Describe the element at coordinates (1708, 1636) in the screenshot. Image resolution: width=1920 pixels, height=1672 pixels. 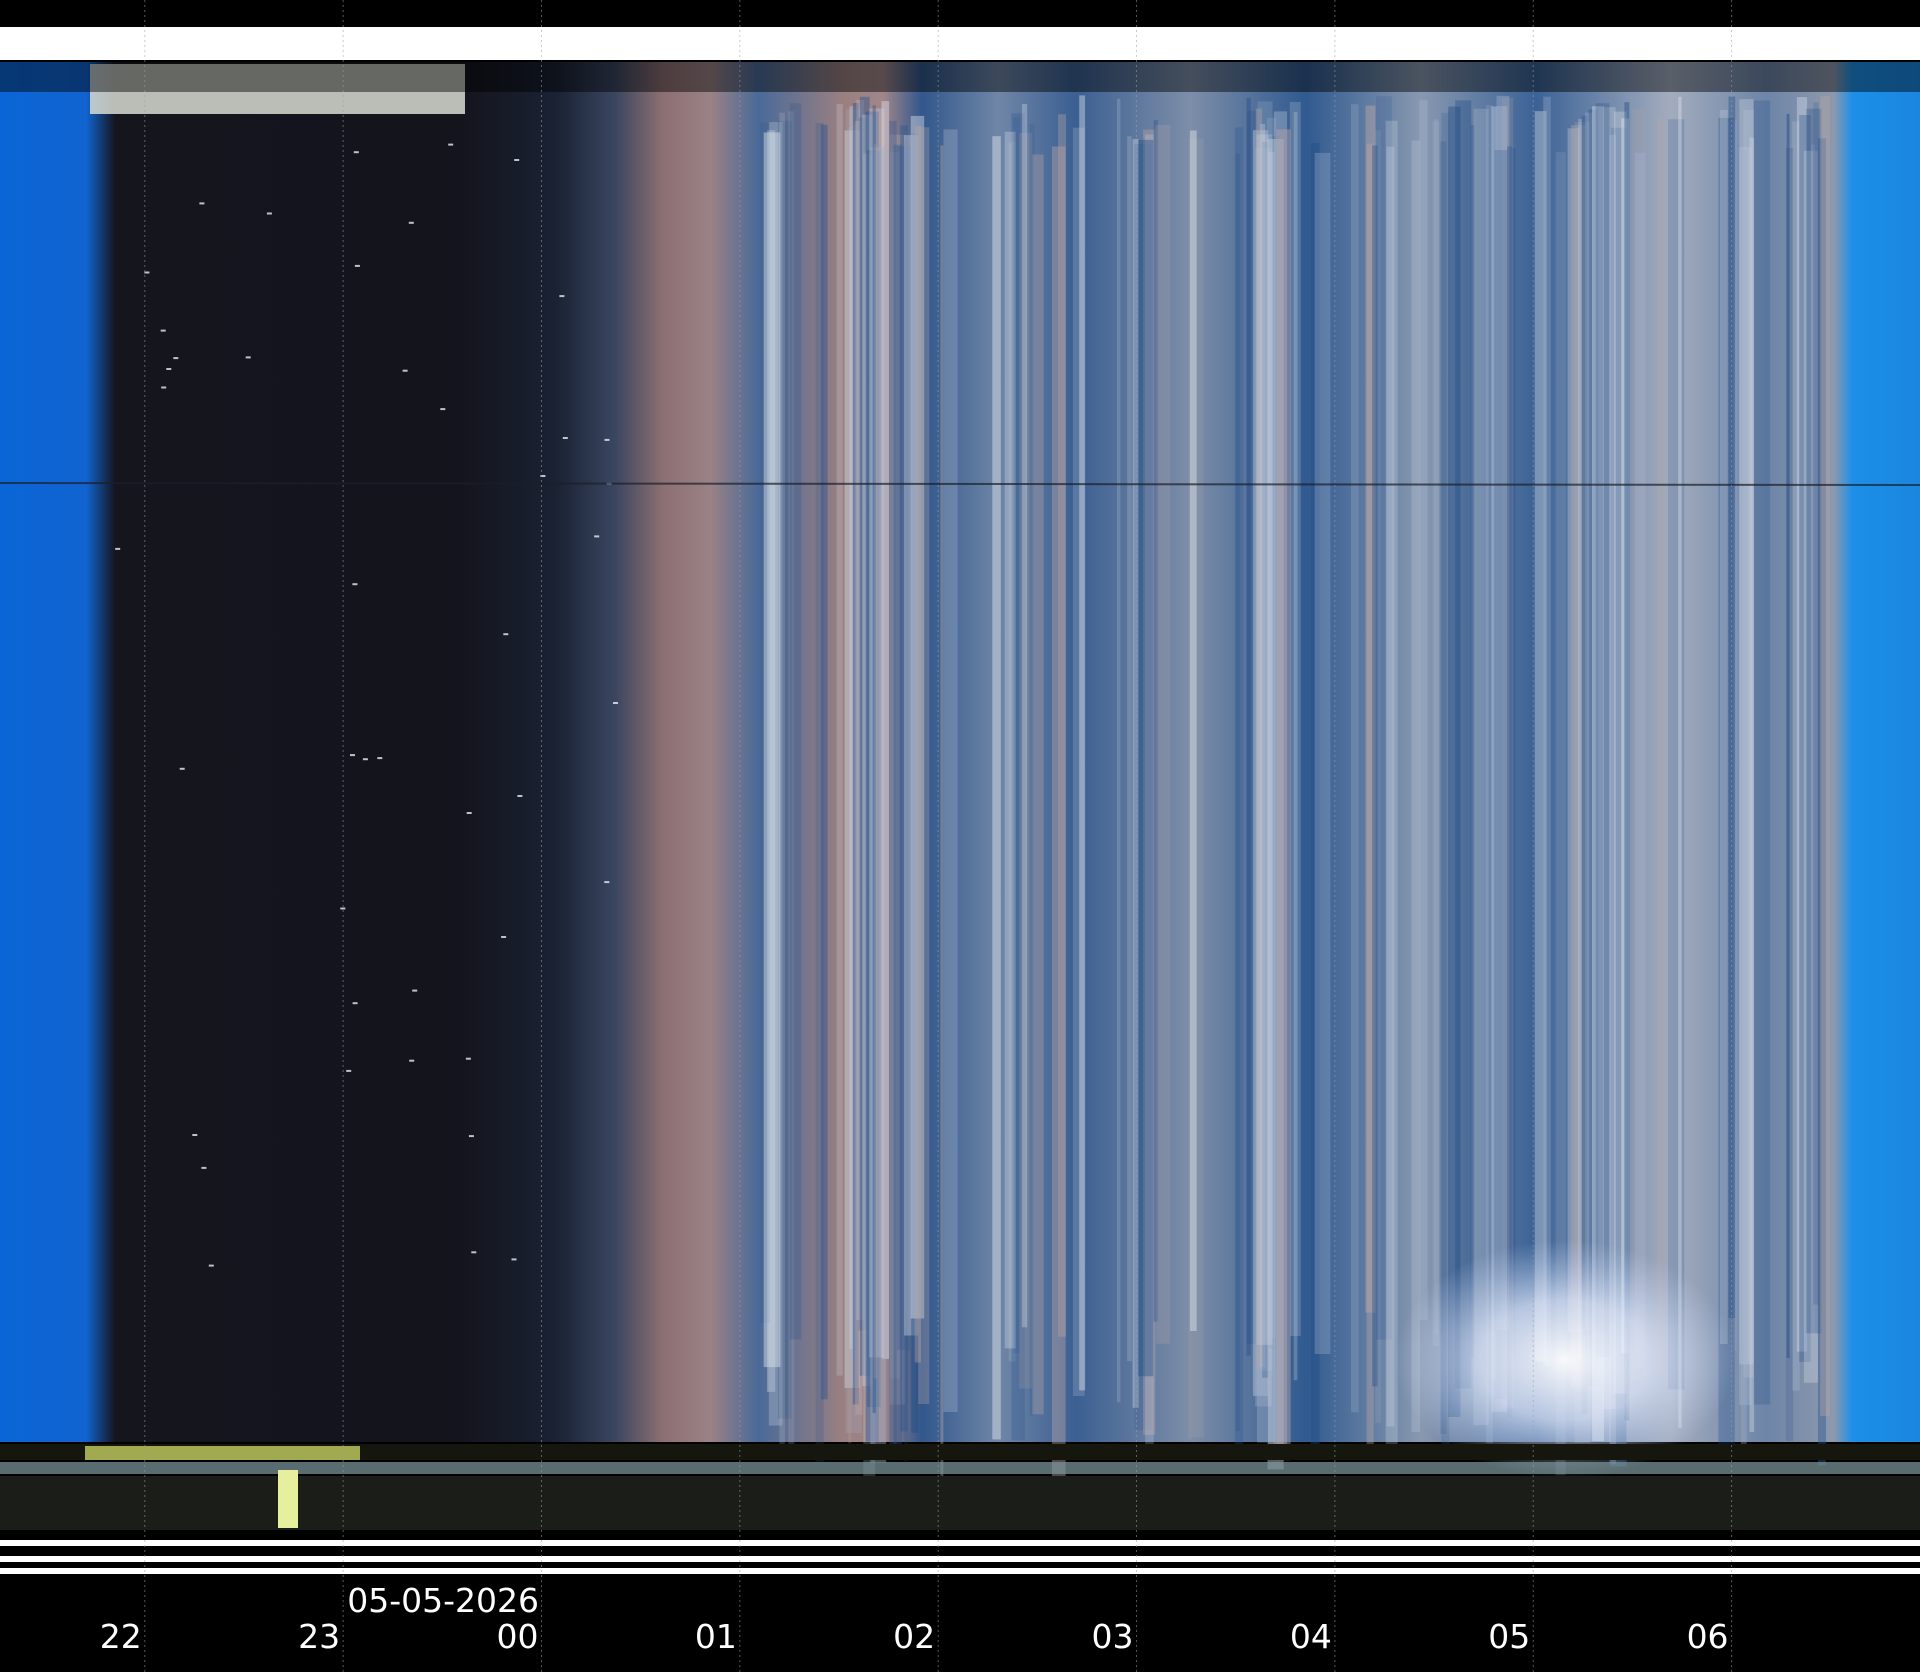
I see `tick-label-06: 06` at that location.